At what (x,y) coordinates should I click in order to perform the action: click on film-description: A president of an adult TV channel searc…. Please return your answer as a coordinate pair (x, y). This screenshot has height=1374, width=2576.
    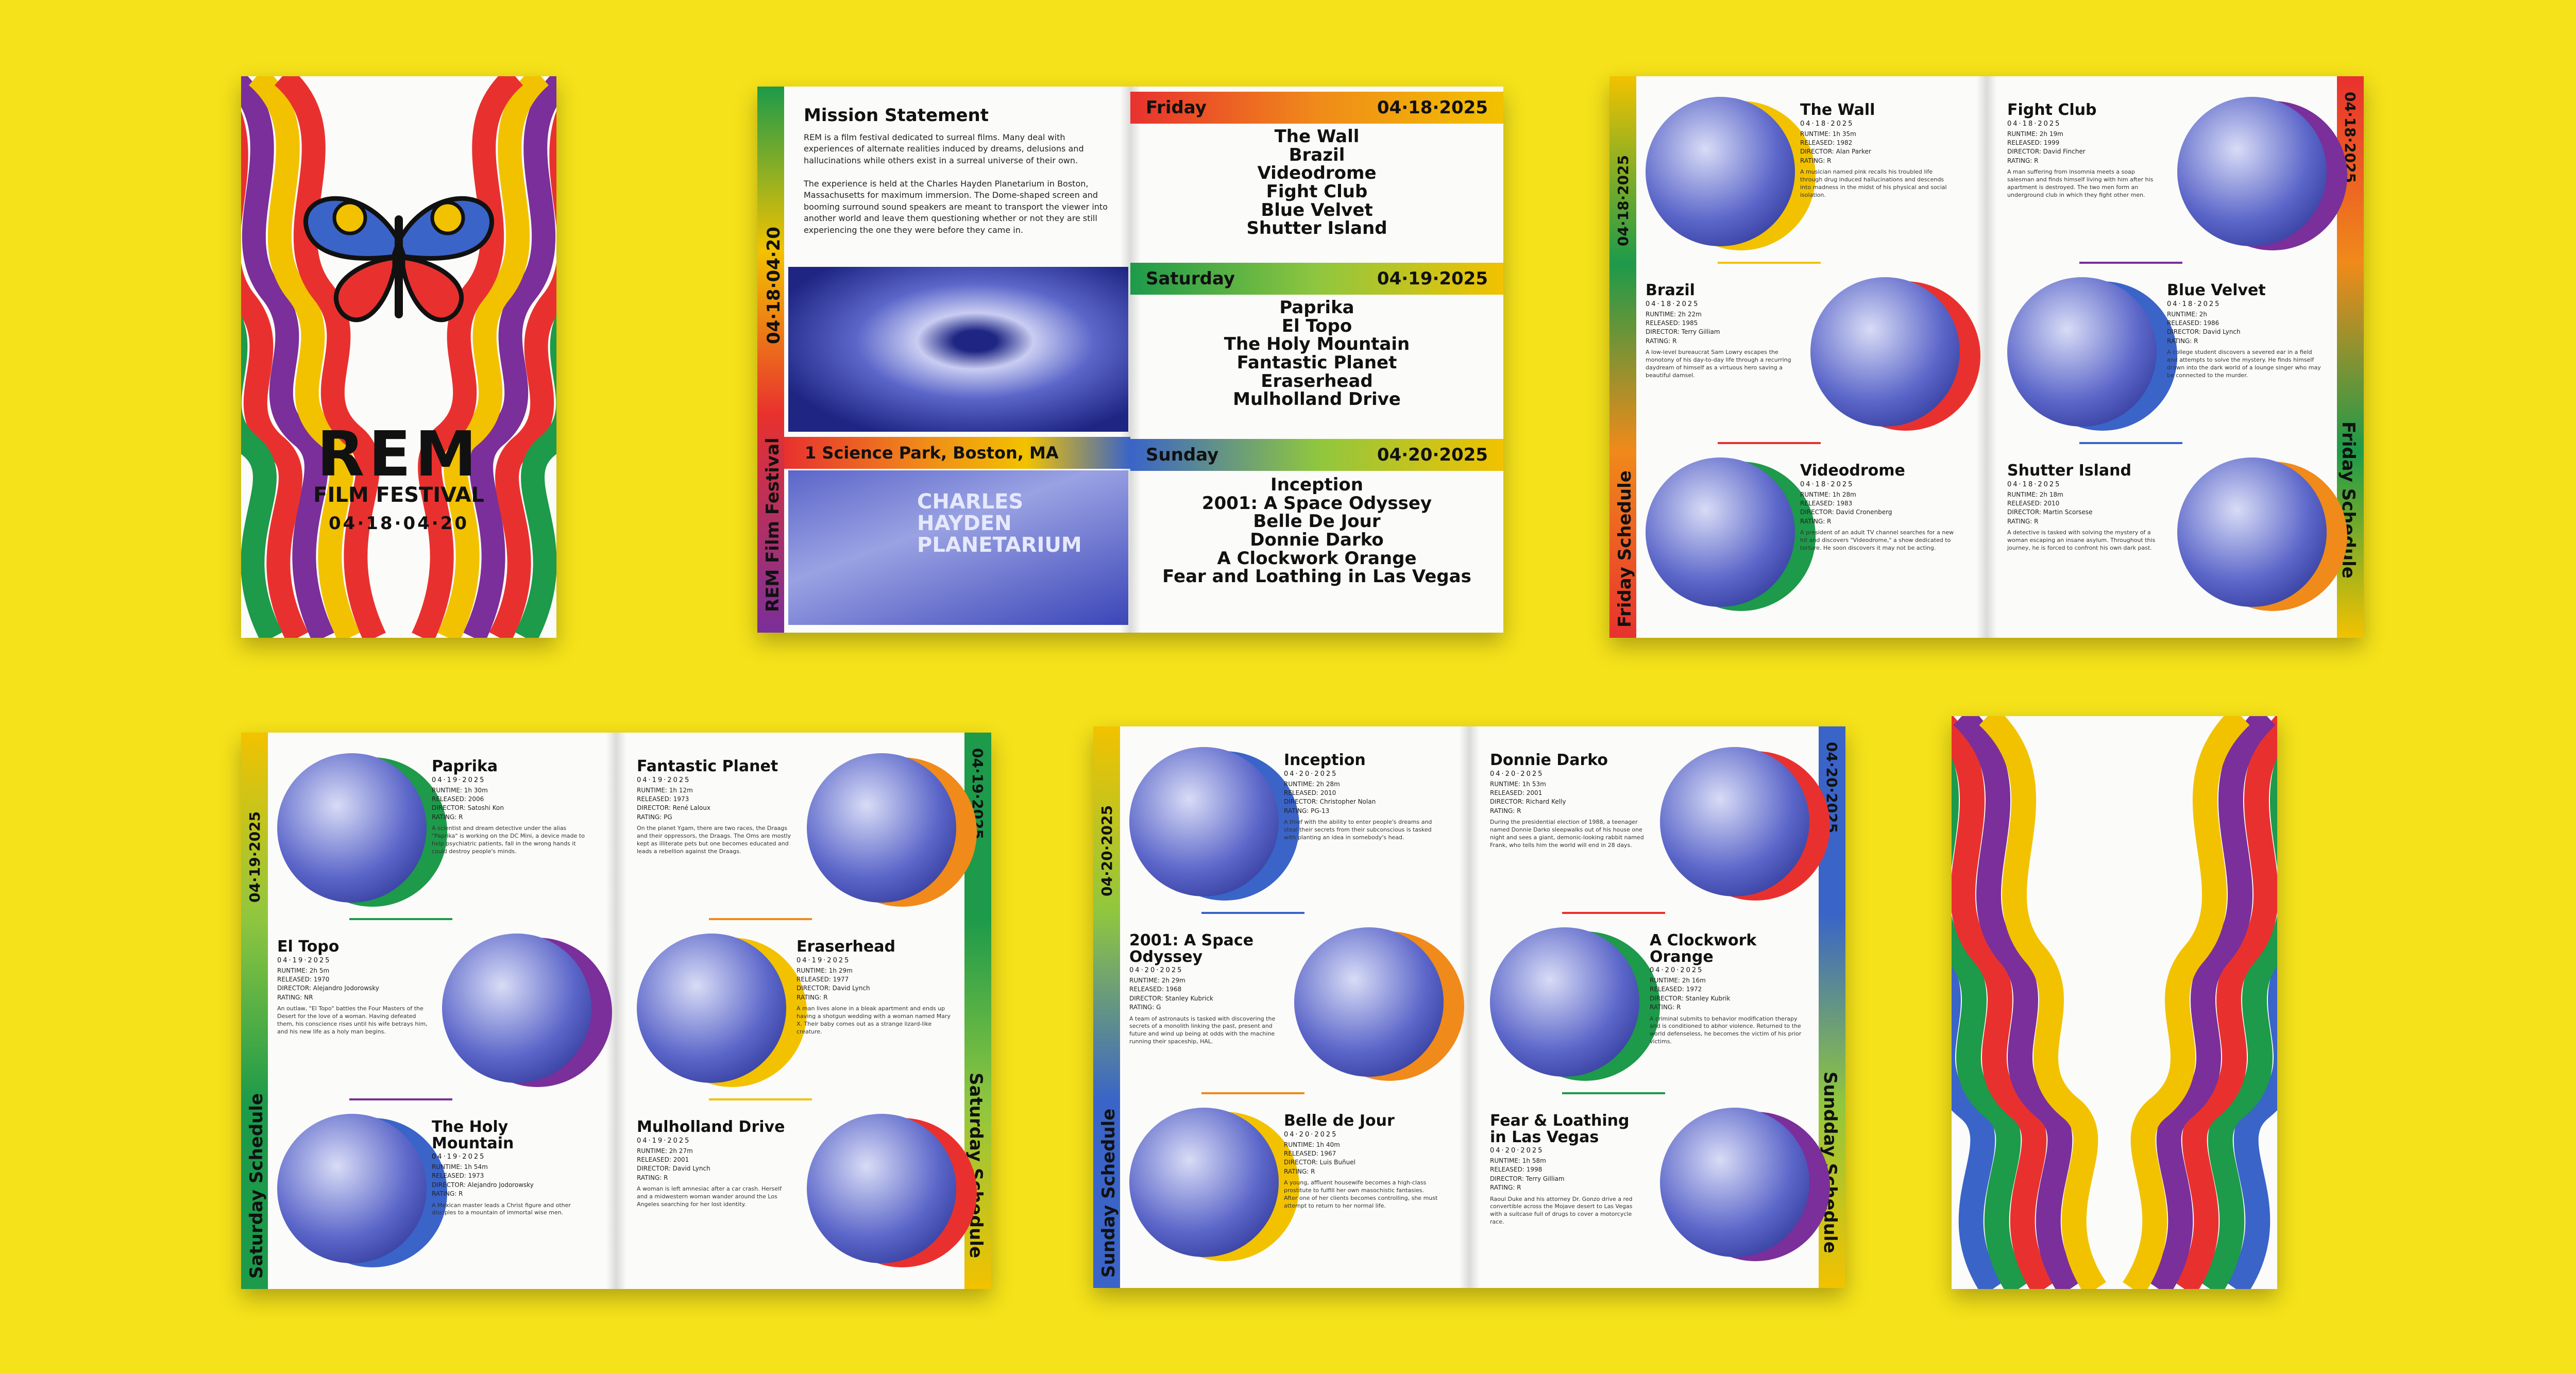
    Looking at the image, I should click on (1877, 540).